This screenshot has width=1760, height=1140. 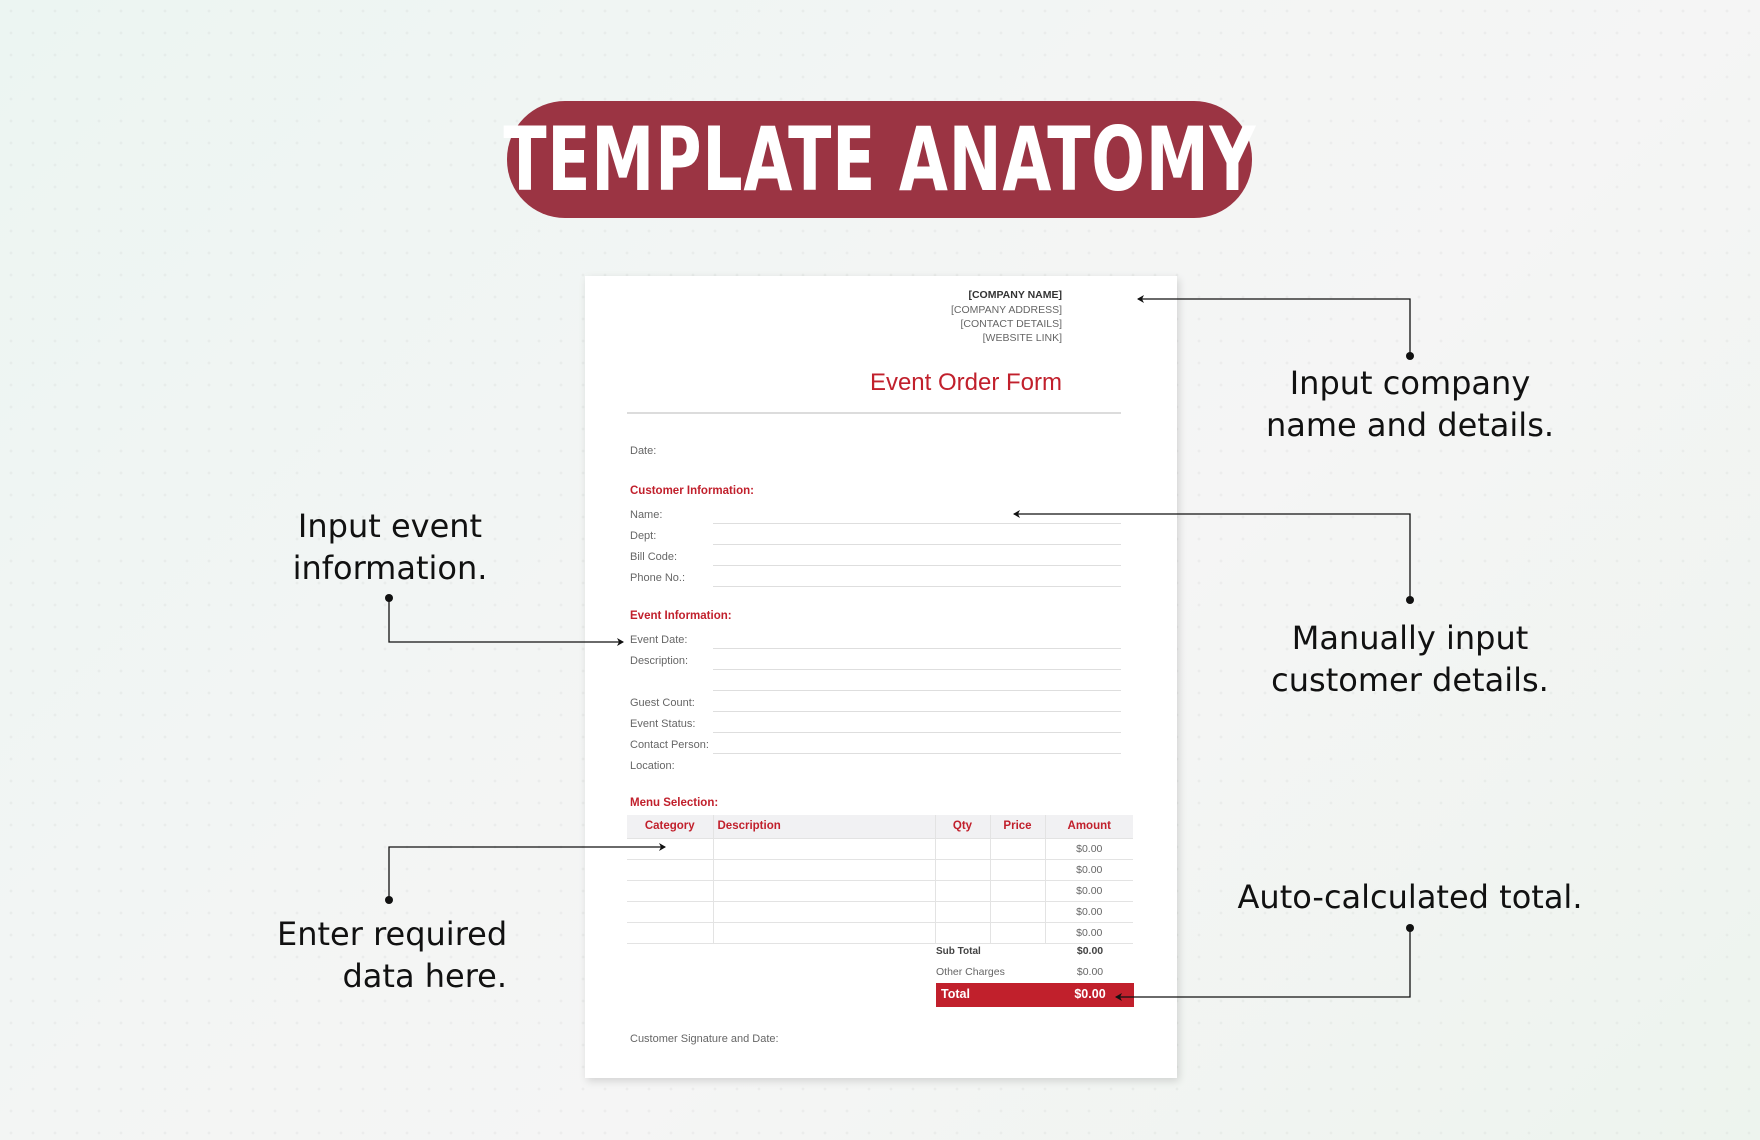 What do you see at coordinates (658, 578) in the screenshot?
I see `customer-field-phone: Phone No.:` at bounding box center [658, 578].